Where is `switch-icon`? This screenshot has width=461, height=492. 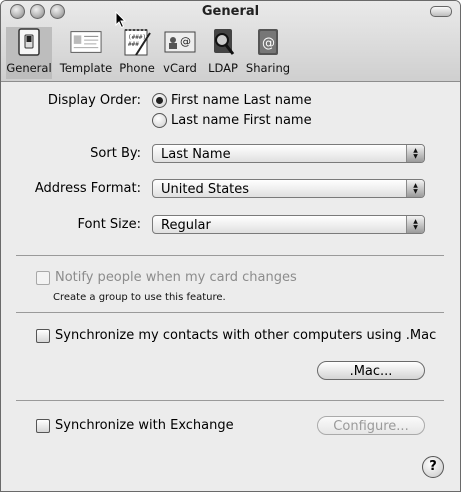
switch-icon is located at coordinates (29, 42).